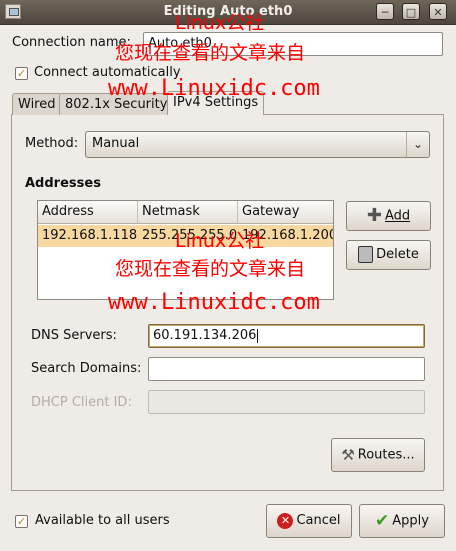 The width and height of the screenshot is (456, 551). What do you see at coordinates (74, 335) in the screenshot?
I see `dns-servers-label: DNS Servers:` at bounding box center [74, 335].